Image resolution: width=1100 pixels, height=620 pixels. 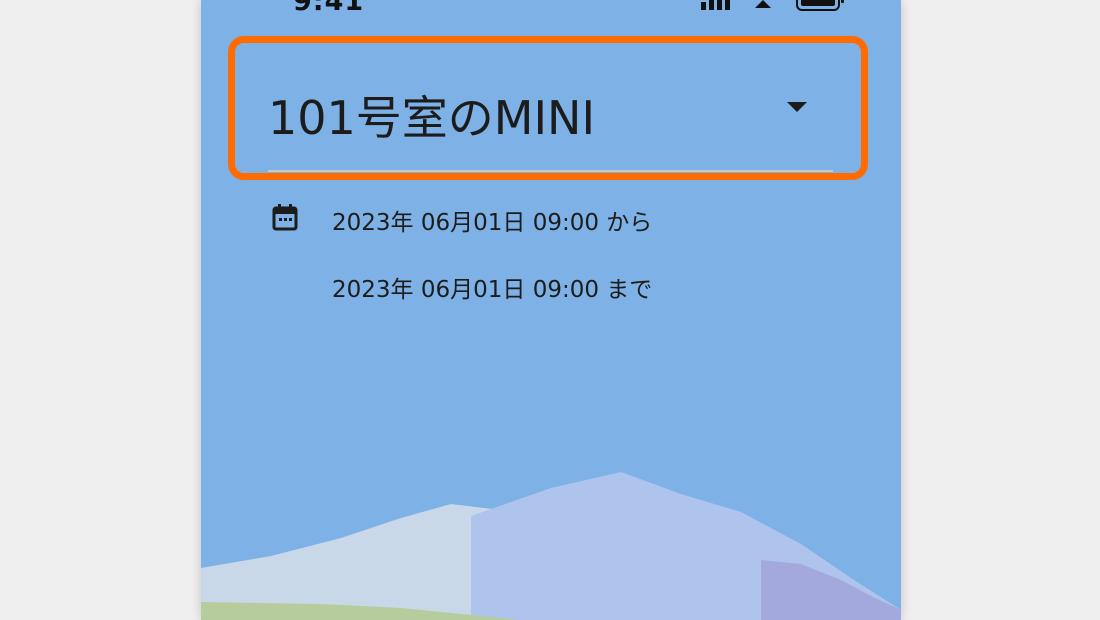 I want to click on device-select: 101号室のMINI, so click(x=550, y=125).